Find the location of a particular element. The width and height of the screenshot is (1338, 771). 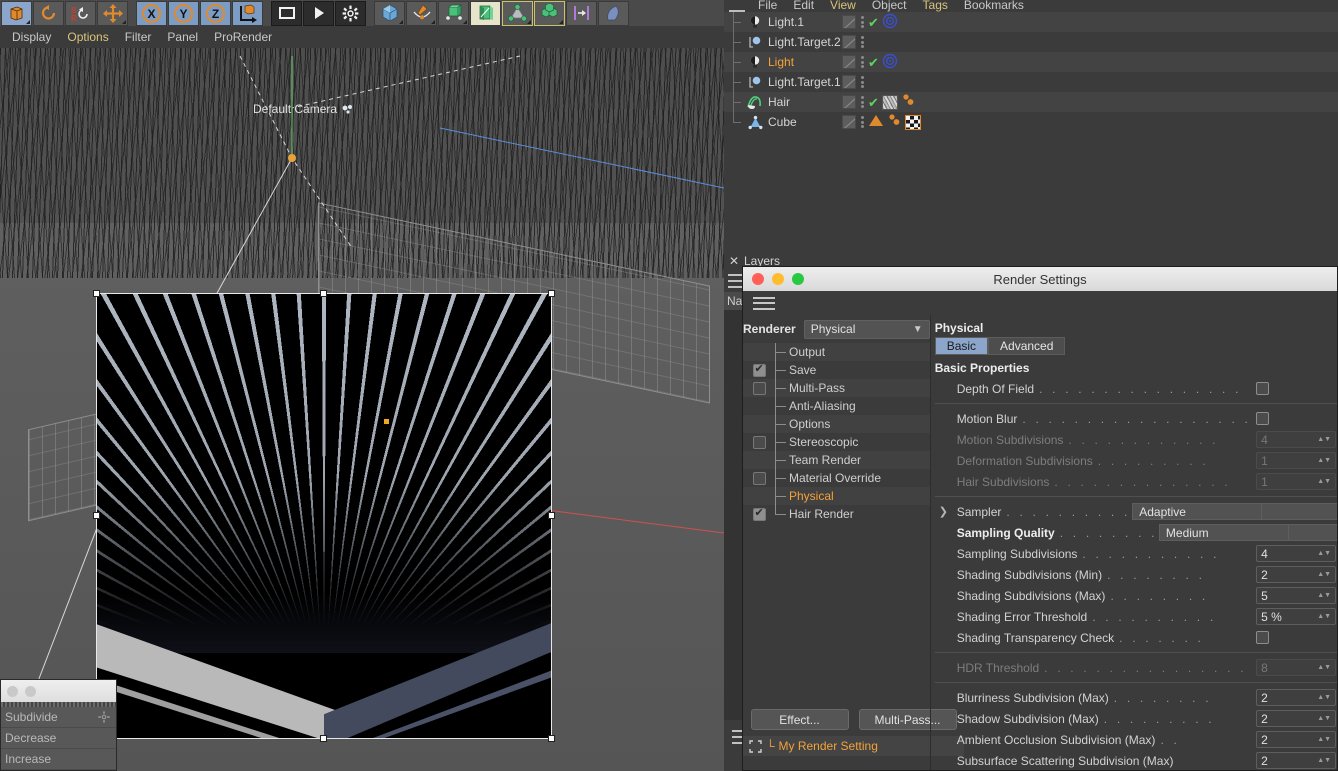

selection-handle-mr is located at coordinates (551, 515).